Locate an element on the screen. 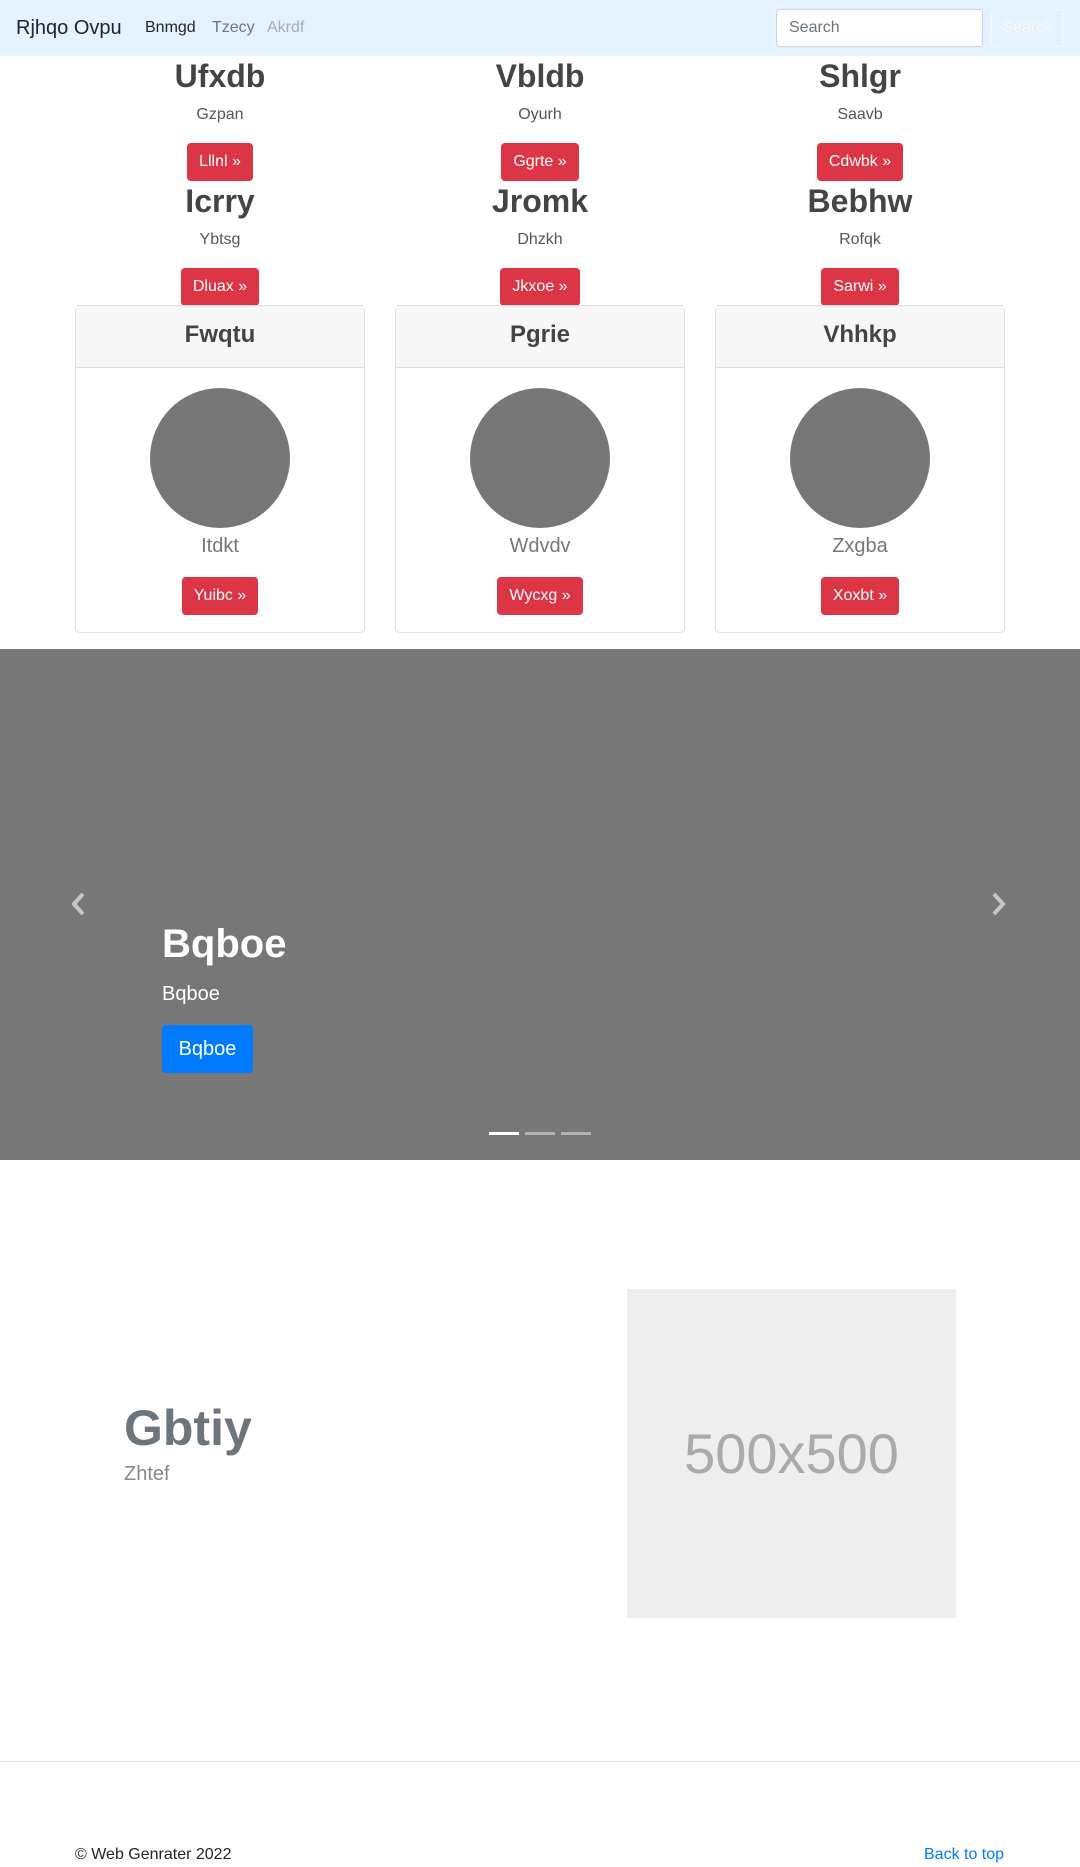  feature-item: Jromk Dhzkh Jkxoe » is located at coordinates (540, 244).